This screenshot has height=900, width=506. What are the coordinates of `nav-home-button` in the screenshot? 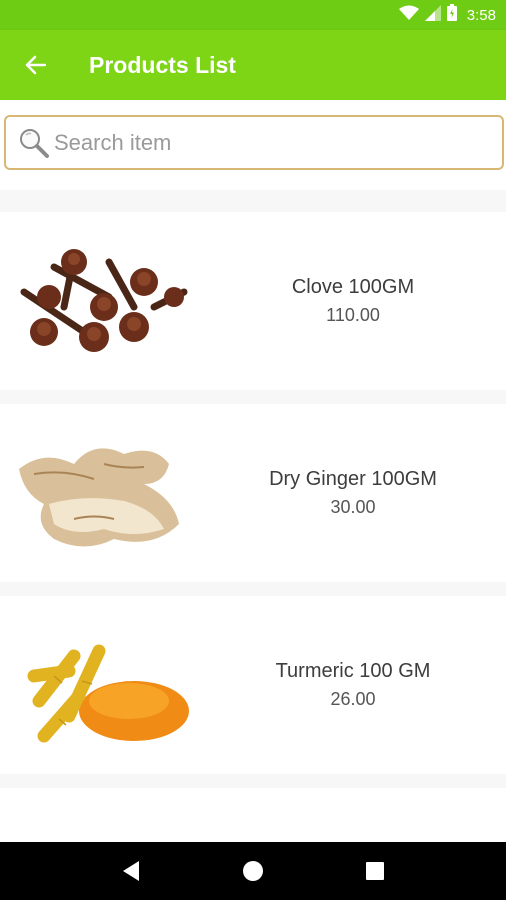 It's located at (253, 871).